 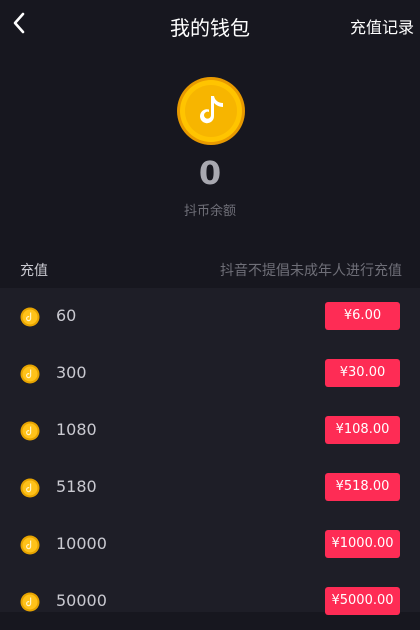 What do you see at coordinates (210, 544) in the screenshot?
I see `recharge-option-row: 10000 ¥1000.00` at bounding box center [210, 544].